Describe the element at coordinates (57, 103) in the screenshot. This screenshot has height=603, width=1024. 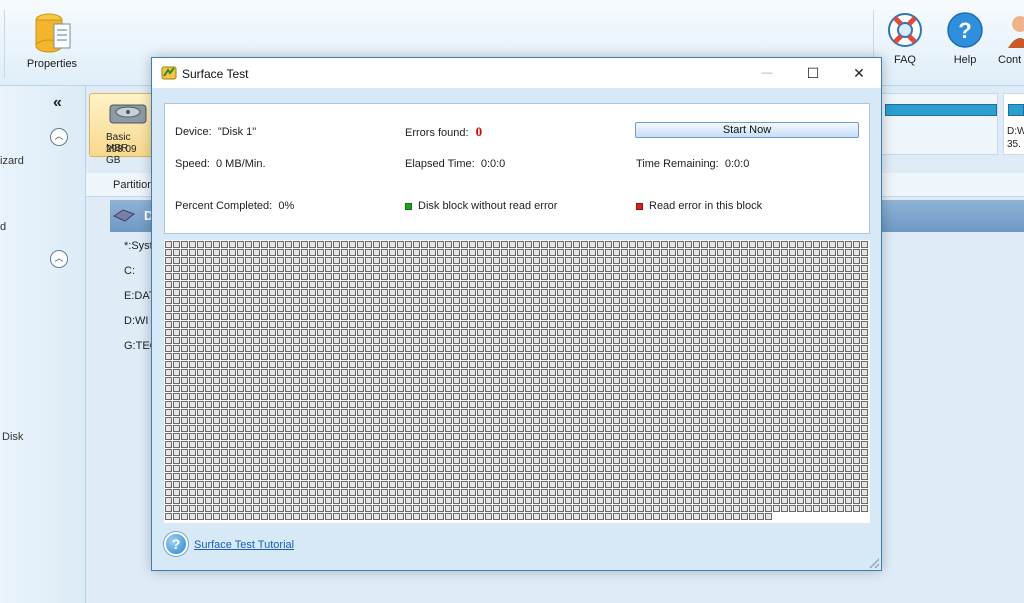
I see `collapse-panel-icon: «` at that location.